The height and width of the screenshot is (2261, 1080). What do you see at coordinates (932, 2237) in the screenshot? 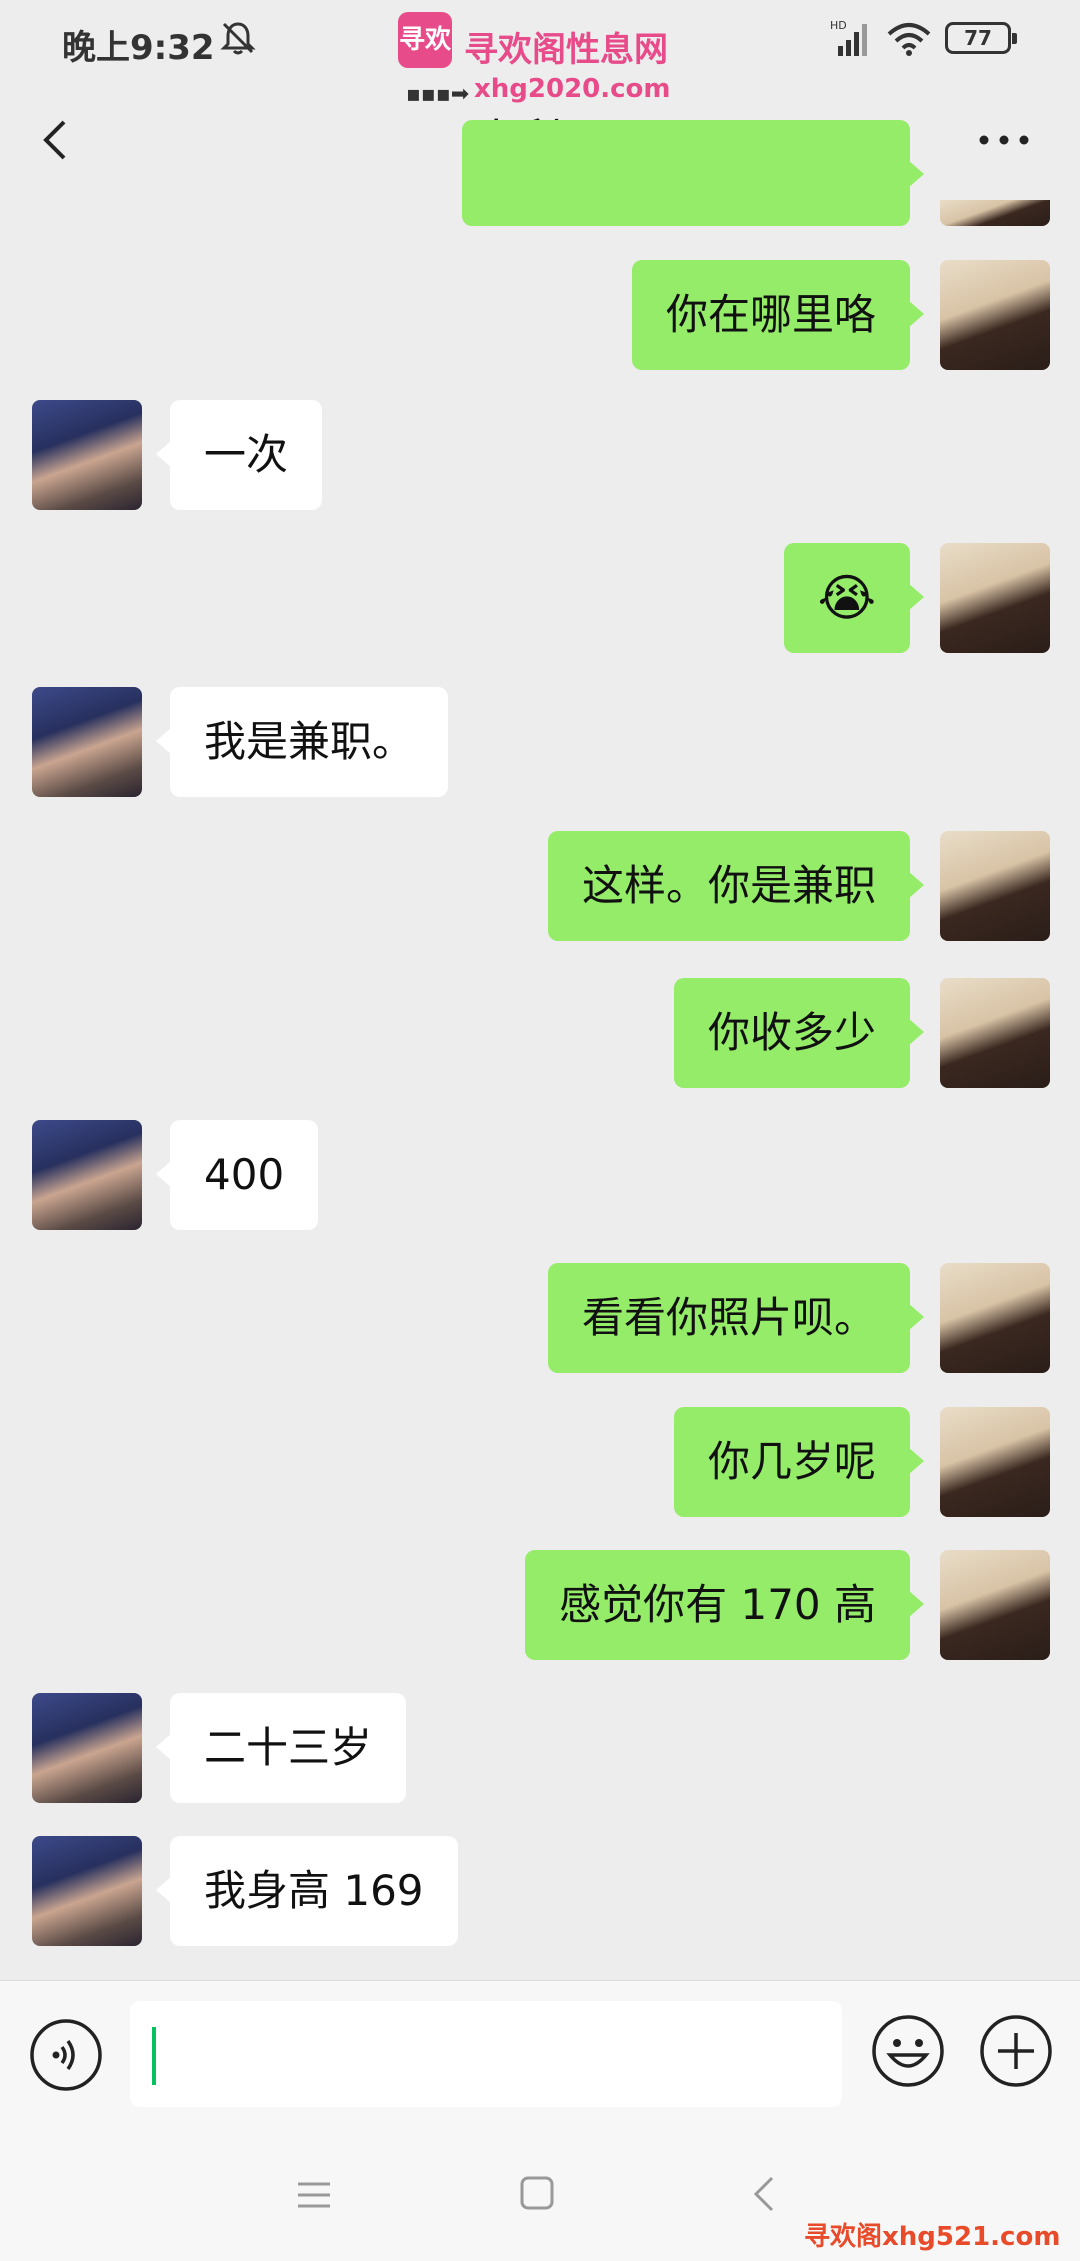
I see `watermark-bottom: 寻欢阁xhg521.com` at bounding box center [932, 2237].